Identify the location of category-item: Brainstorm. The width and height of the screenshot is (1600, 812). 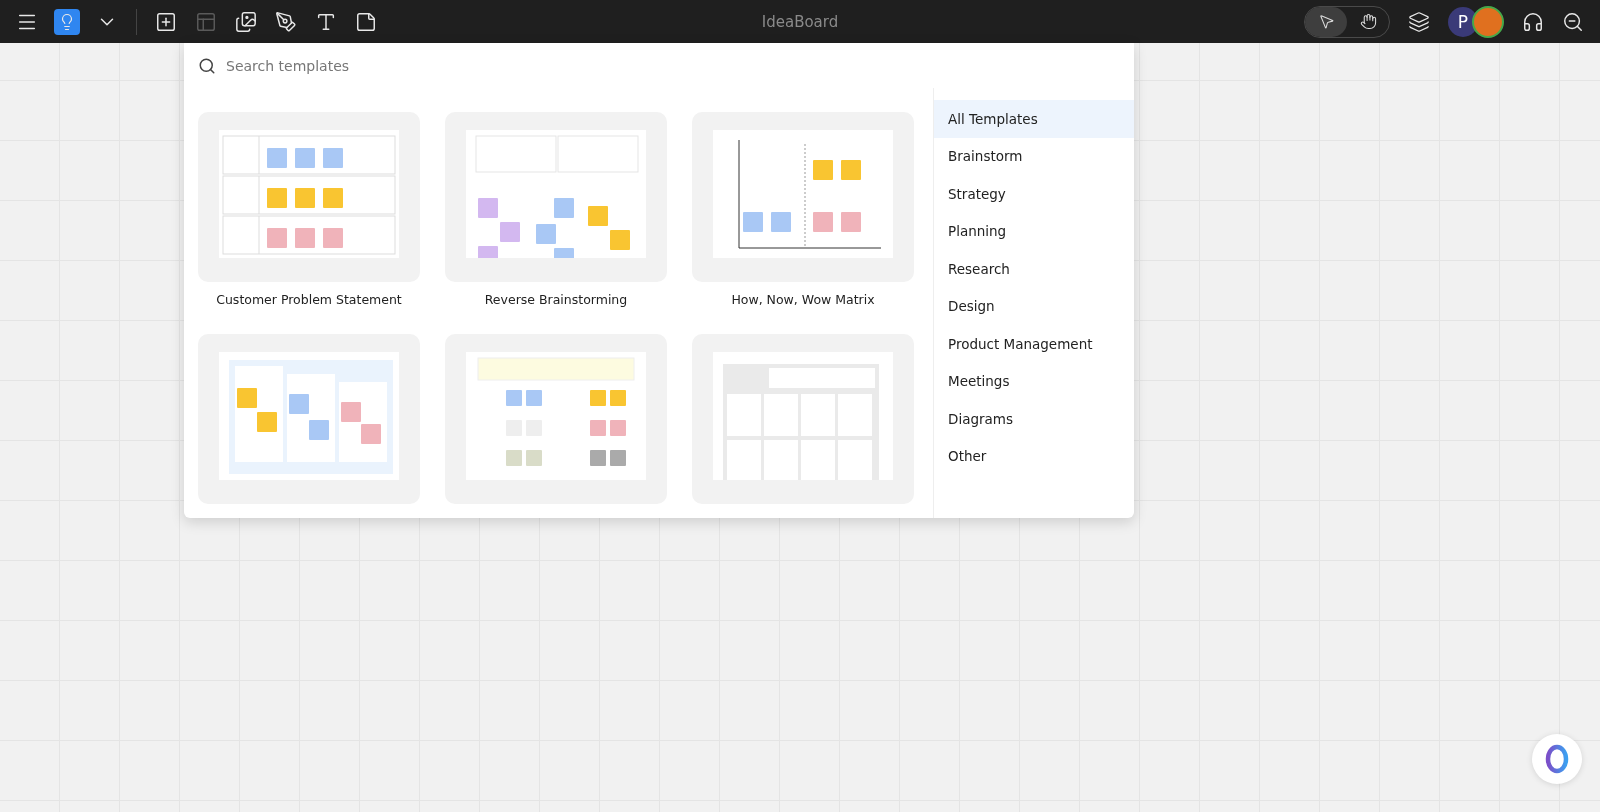
(1034, 156).